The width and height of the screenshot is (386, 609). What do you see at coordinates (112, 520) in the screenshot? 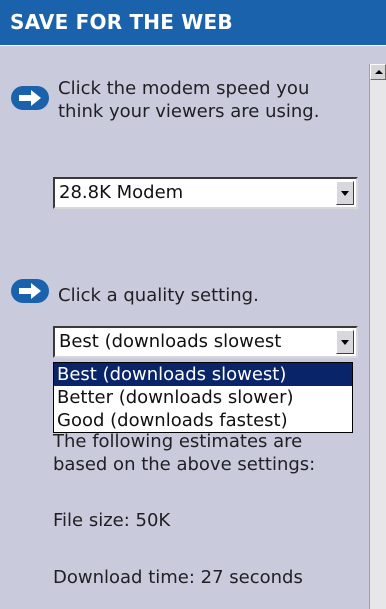
I see `file-size-estimate: File size: 50K` at bounding box center [112, 520].